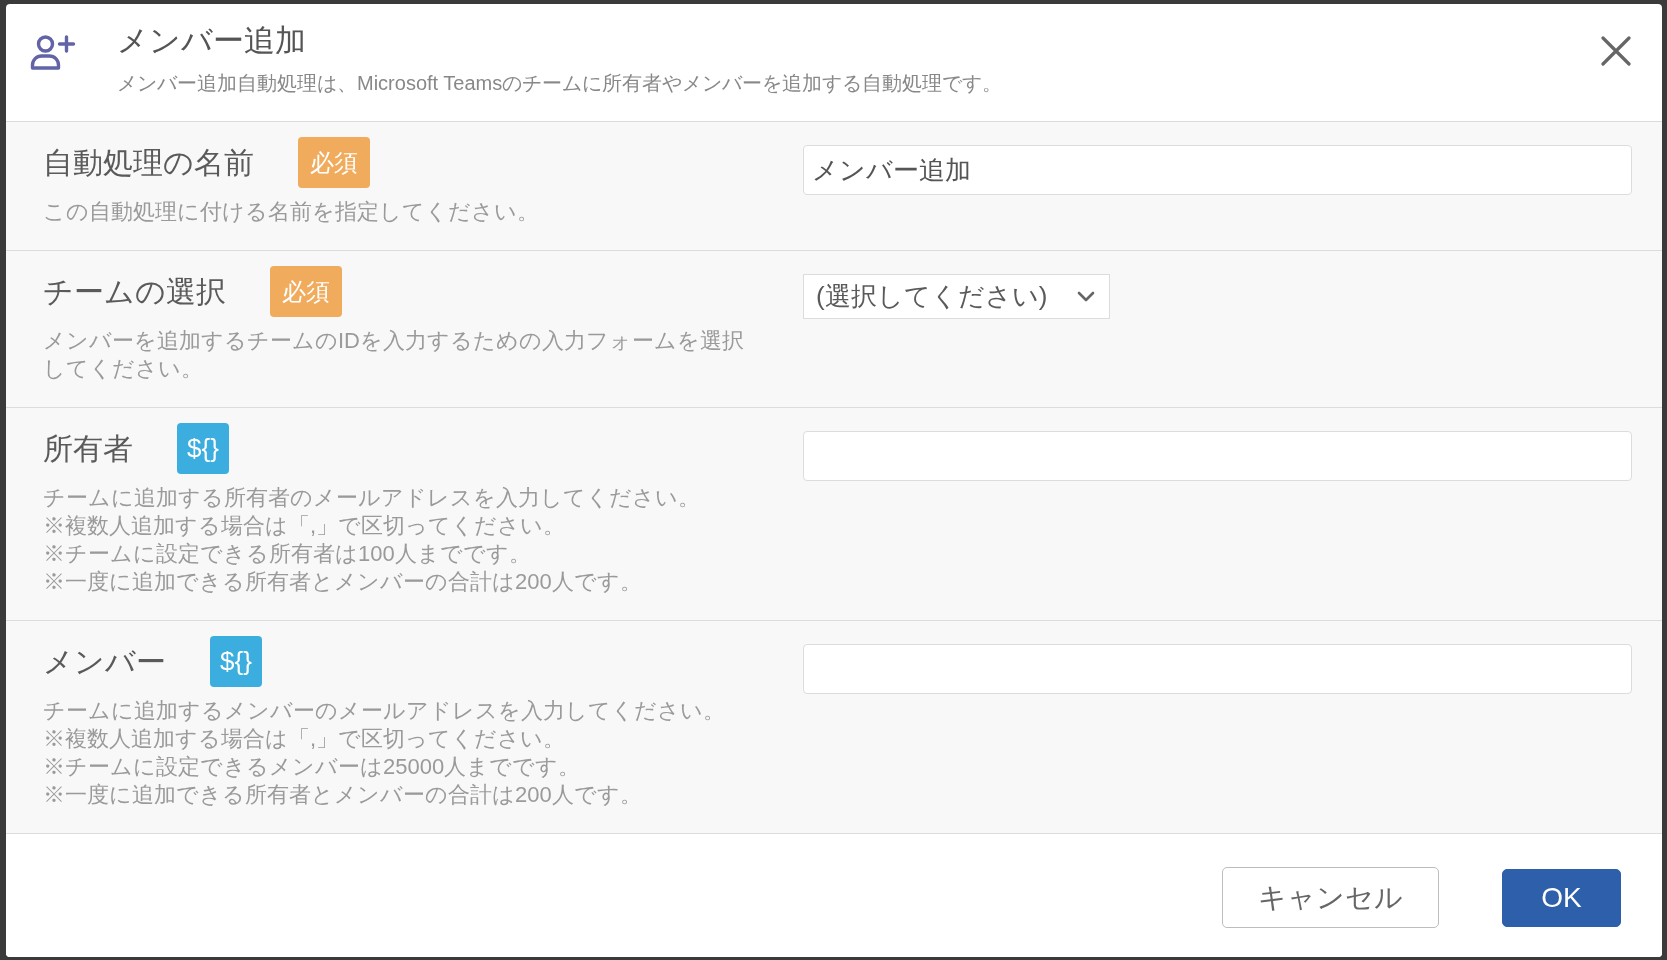 Image resolution: width=1667 pixels, height=960 pixels. Describe the element at coordinates (134, 291) in the screenshot. I see `field-label: チームの選択` at that location.